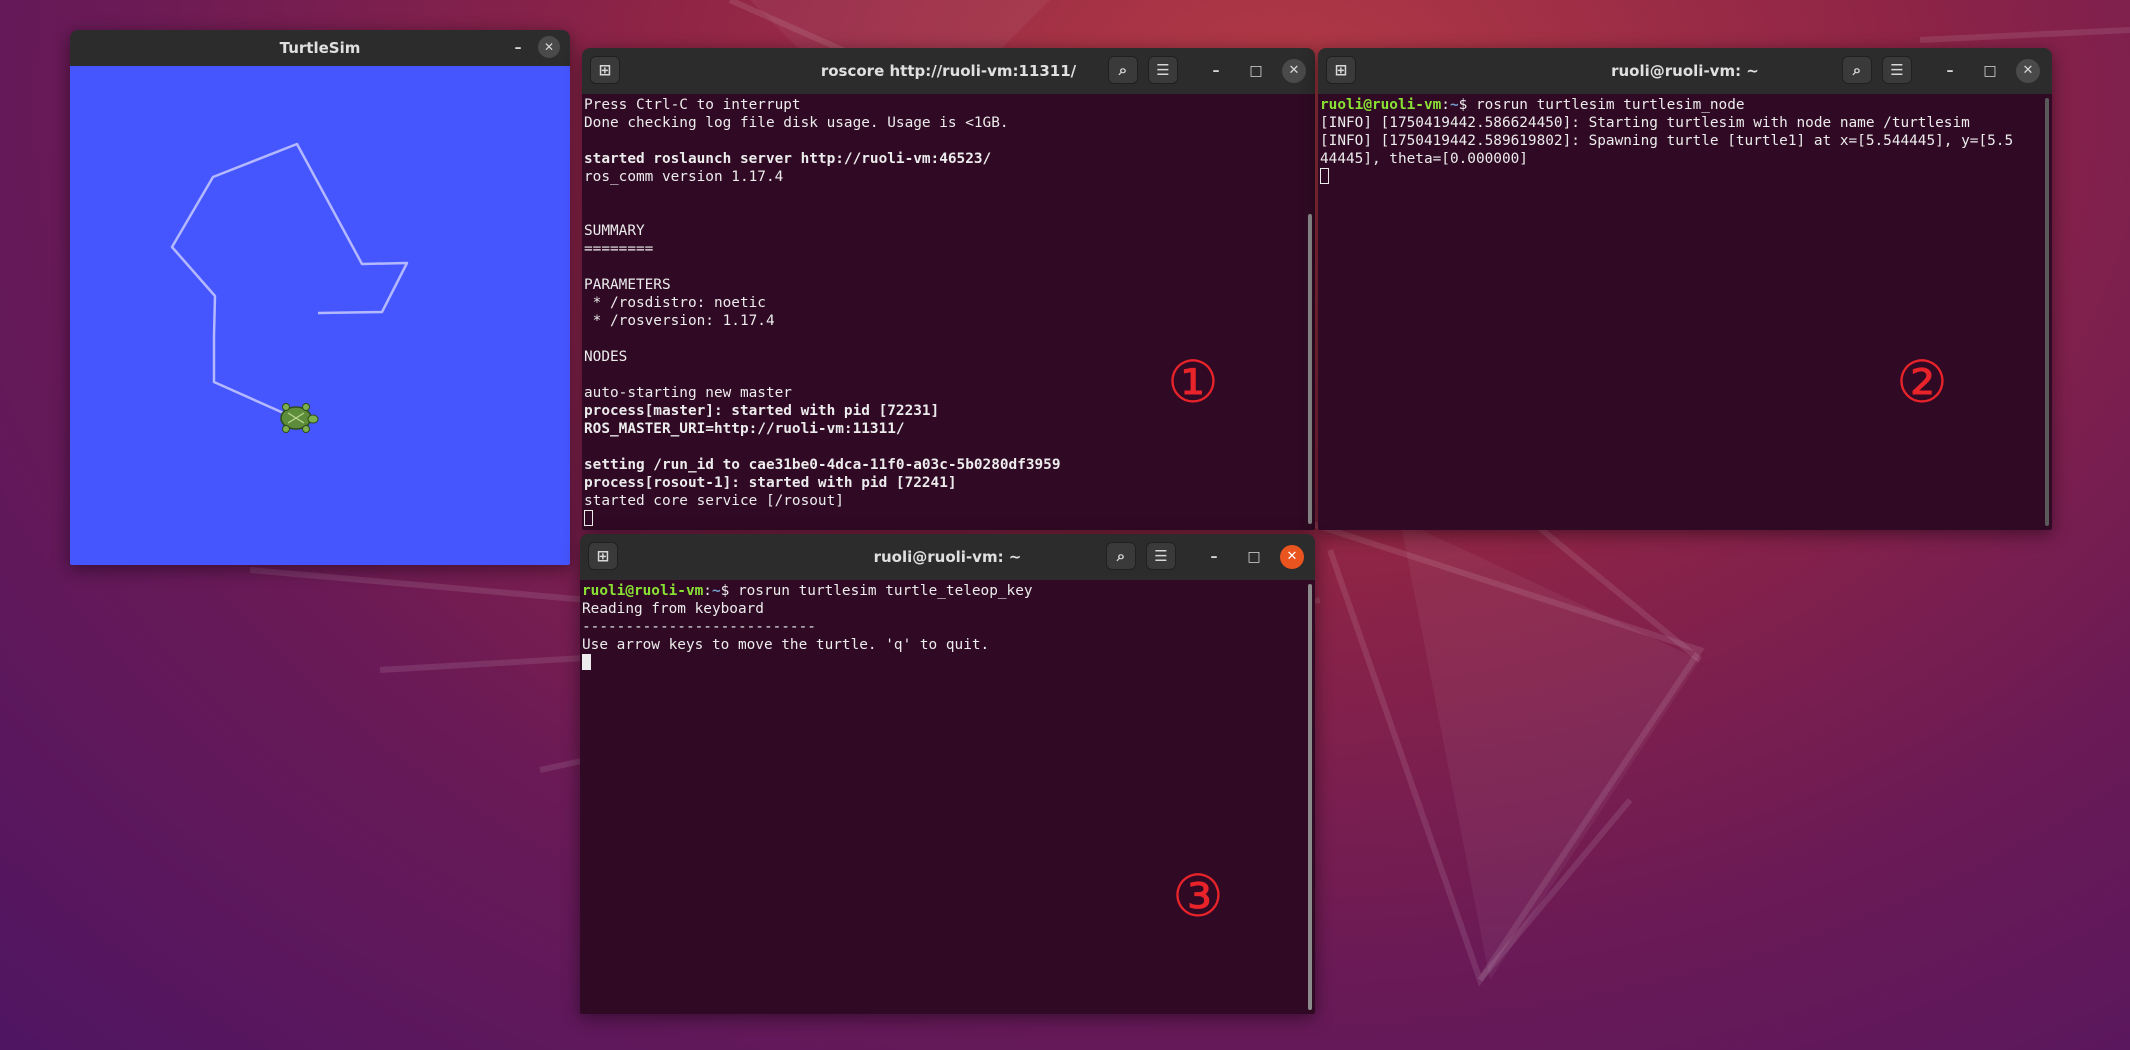 This screenshot has height=1050, width=2130. I want to click on command-text: rosrun turtlesim turtle_teleop_key, so click(885, 591).